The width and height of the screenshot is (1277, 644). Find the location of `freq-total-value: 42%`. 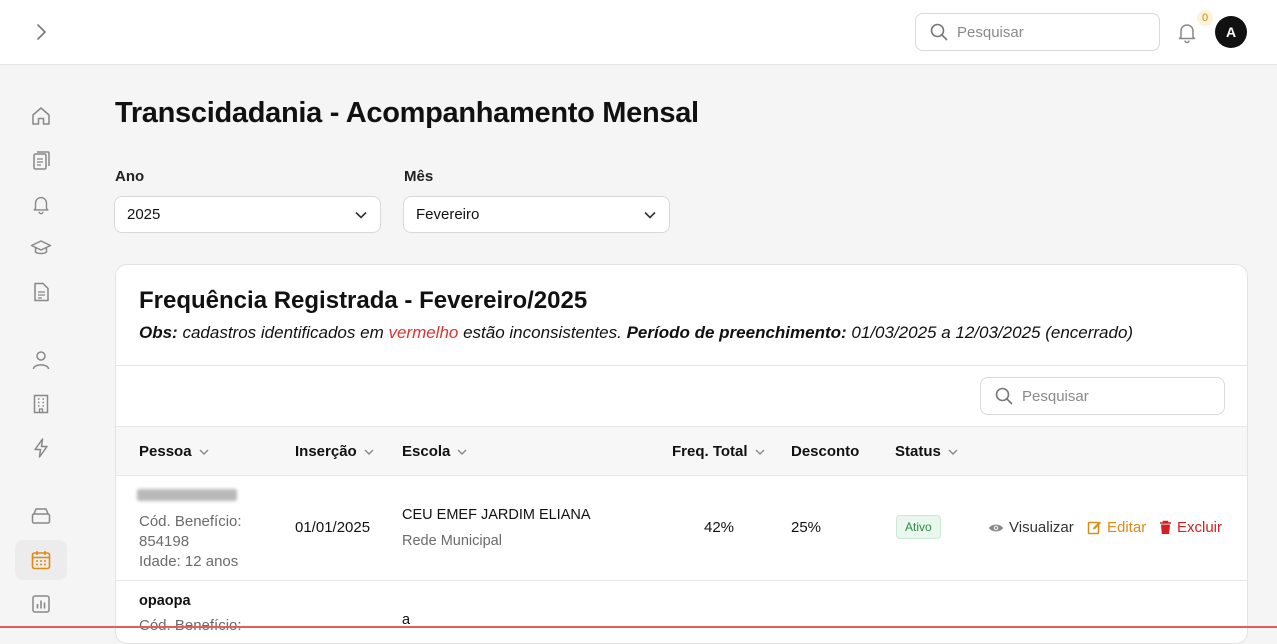

freq-total-value: 42% is located at coordinates (719, 527).